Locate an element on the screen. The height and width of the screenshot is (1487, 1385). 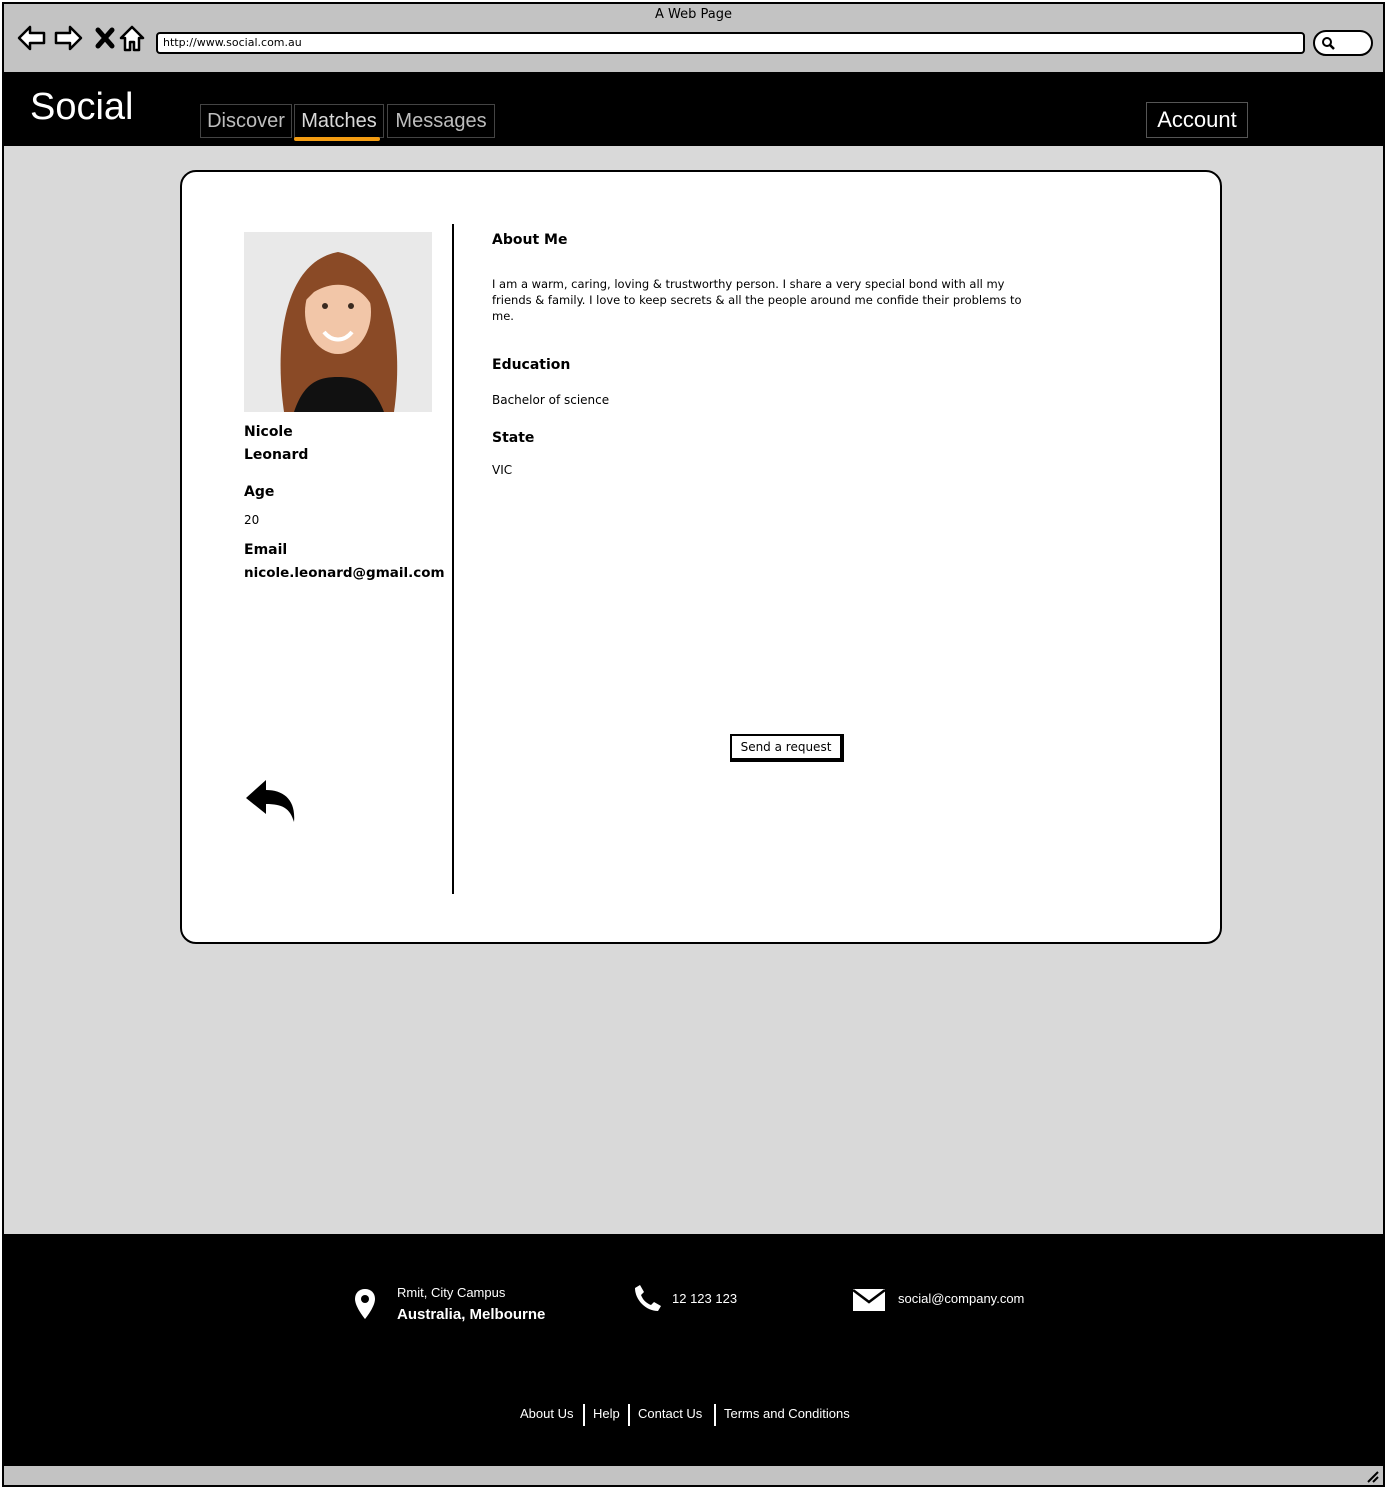
reply-back-icon is located at coordinates (271, 802).